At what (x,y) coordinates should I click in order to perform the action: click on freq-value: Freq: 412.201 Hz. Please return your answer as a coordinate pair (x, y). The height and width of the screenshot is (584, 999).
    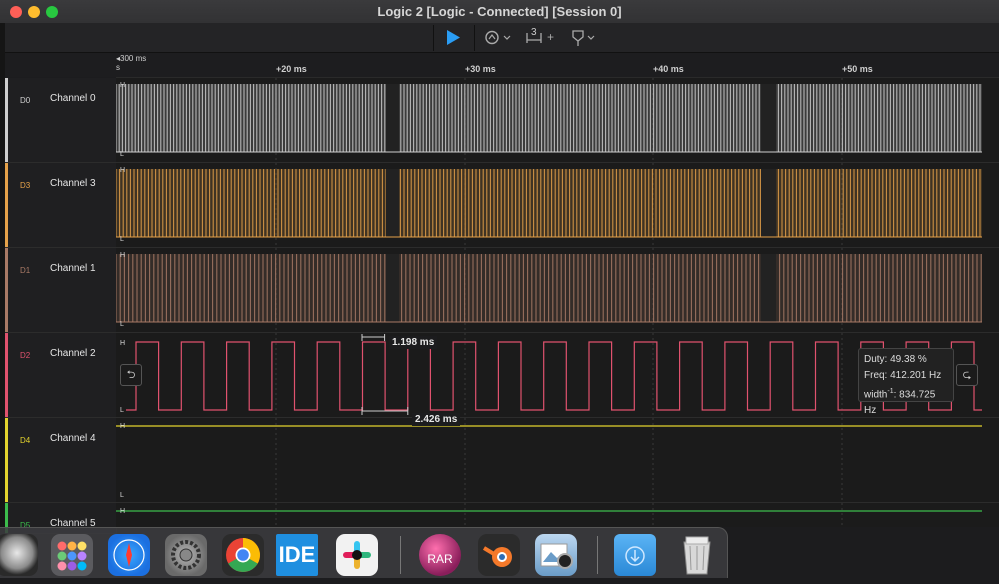
    Looking at the image, I should click on (903, 375).